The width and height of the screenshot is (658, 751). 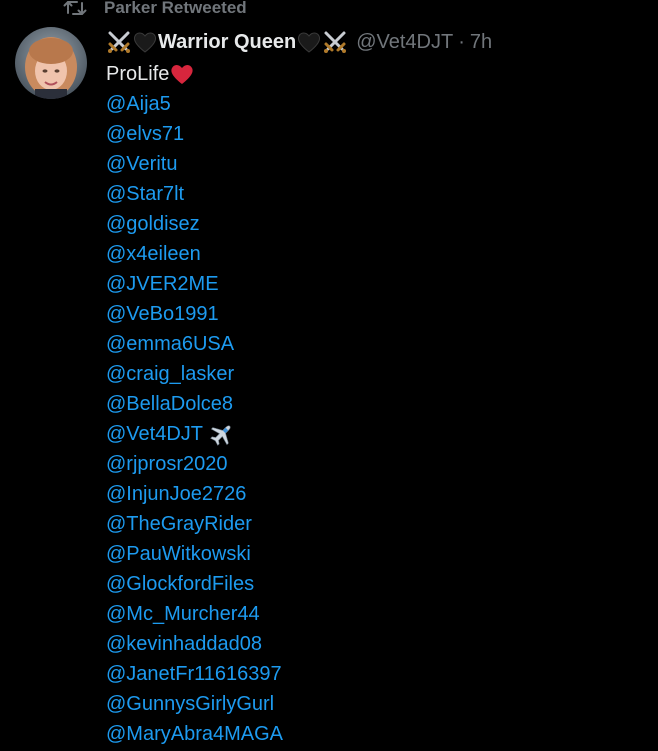 I want to click on mention-link: @emma6USA, so click(x=194, y=344).